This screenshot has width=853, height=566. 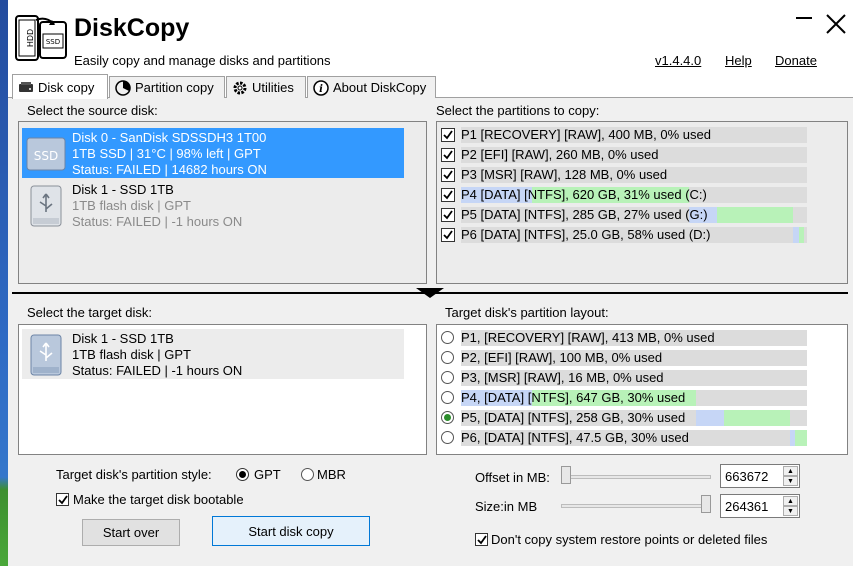 I want to click on svg-text: HDD, so click(x=30, y=38).